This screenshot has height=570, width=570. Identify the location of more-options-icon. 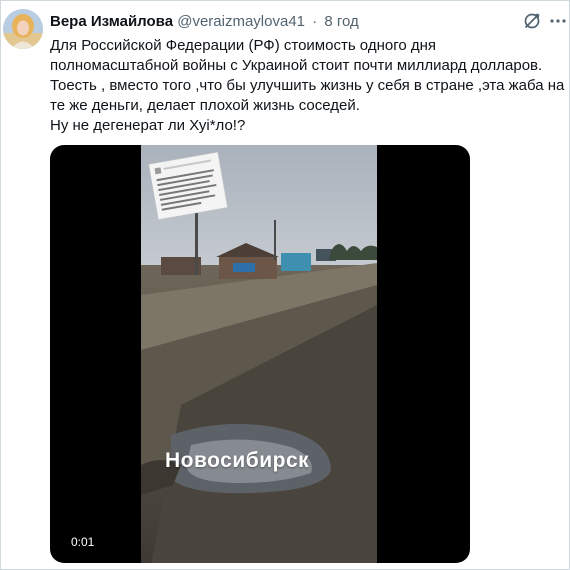
(558, 21).